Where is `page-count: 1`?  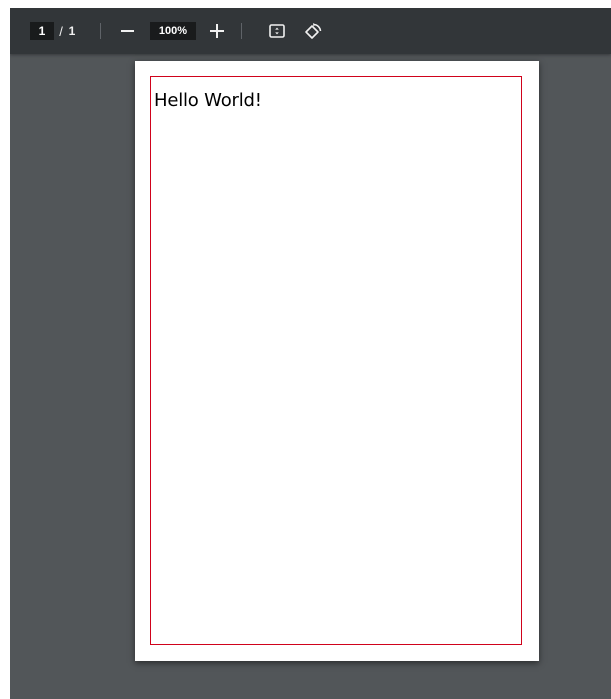
page-count: 1 is located at coordinates (72, 31).